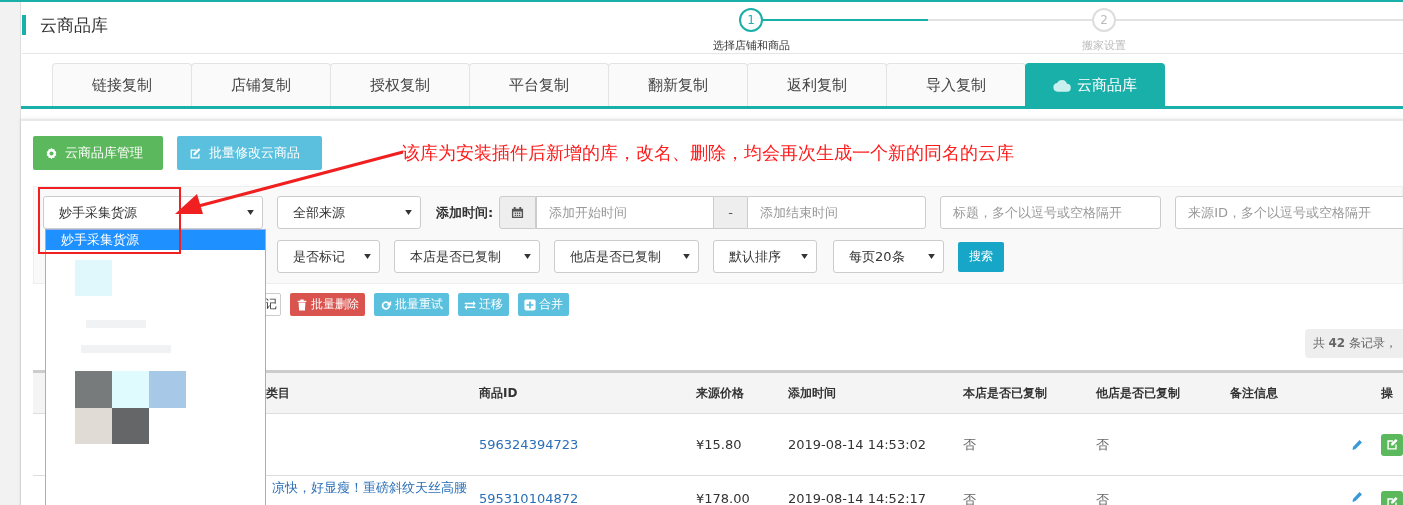 The width and height of the screenshot is (1403, 505). What do you see at coordinates (1051, 212) in the screenshot?
I see `title-search-field: 标题，多个以逗号或空格隔开` at bounding box center [1051, 212].